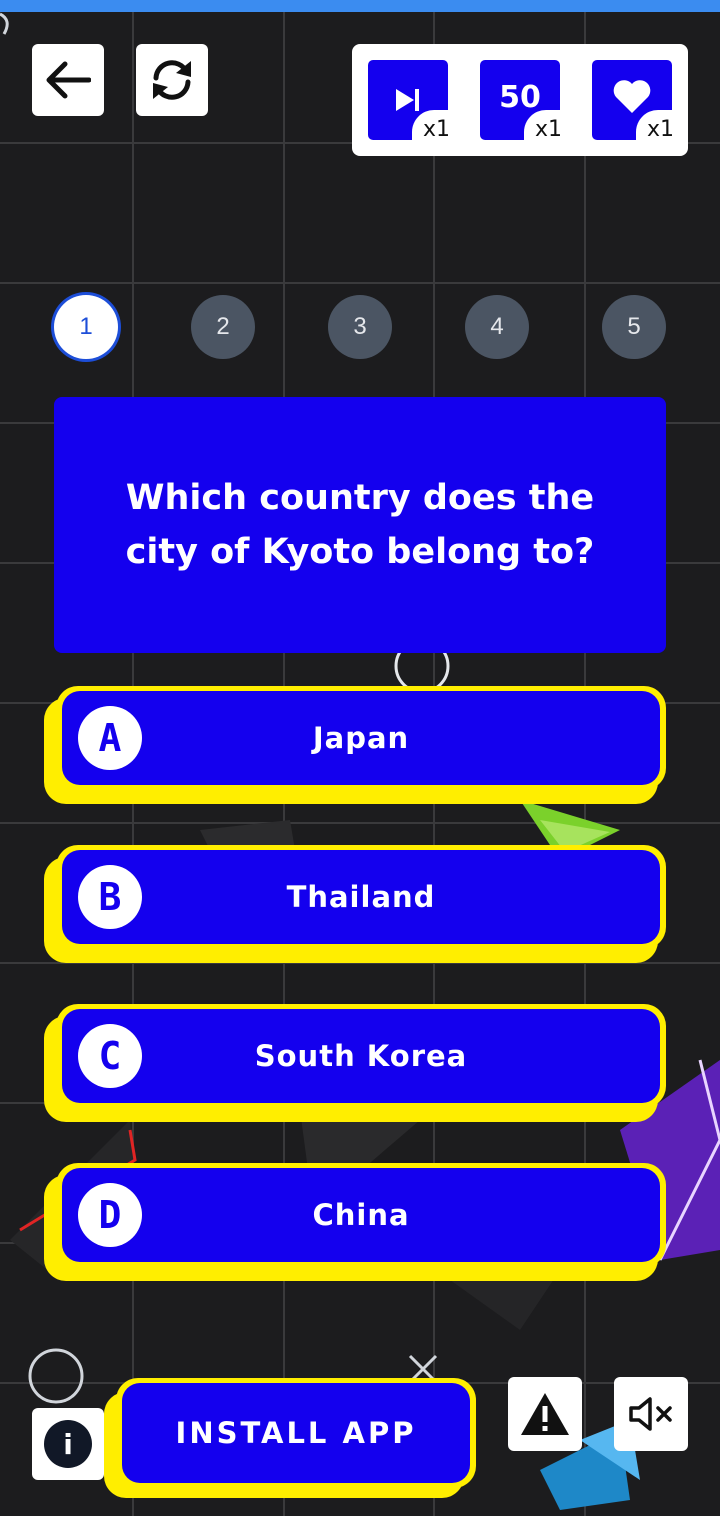 The height and width of the screenshot is (1516, 720). What do you see at coordinates (86, 327) in the screenshot?
I see `progress-step-1: 1` at bounding box center [86, 327].